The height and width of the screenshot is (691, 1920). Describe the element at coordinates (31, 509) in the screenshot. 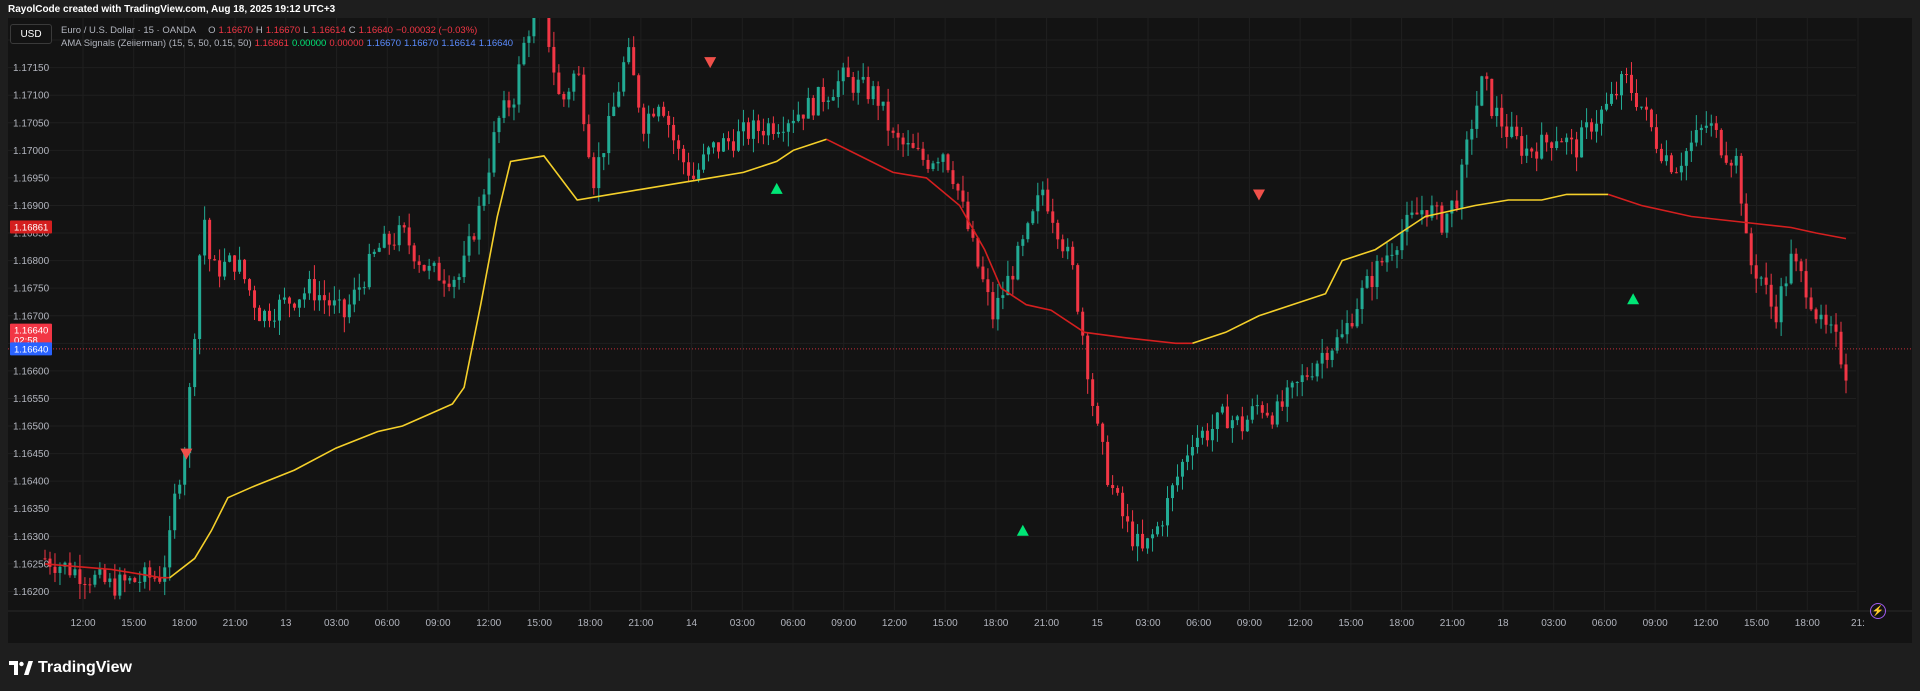

I see `y-tick-label: 1.16350` at that location.